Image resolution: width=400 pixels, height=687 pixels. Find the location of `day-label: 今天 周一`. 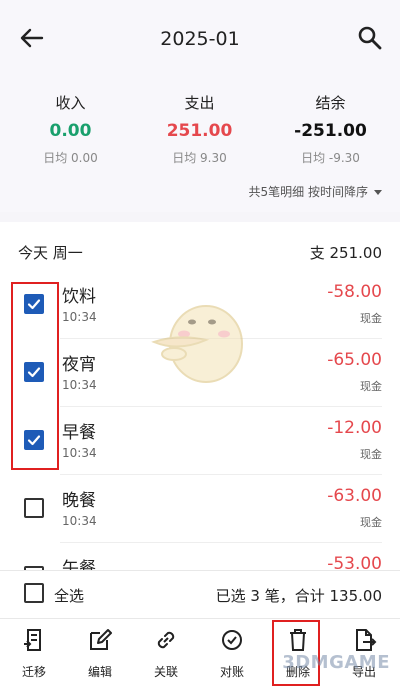

day-label: 今天 周一 is located at coordinates (50, 253).